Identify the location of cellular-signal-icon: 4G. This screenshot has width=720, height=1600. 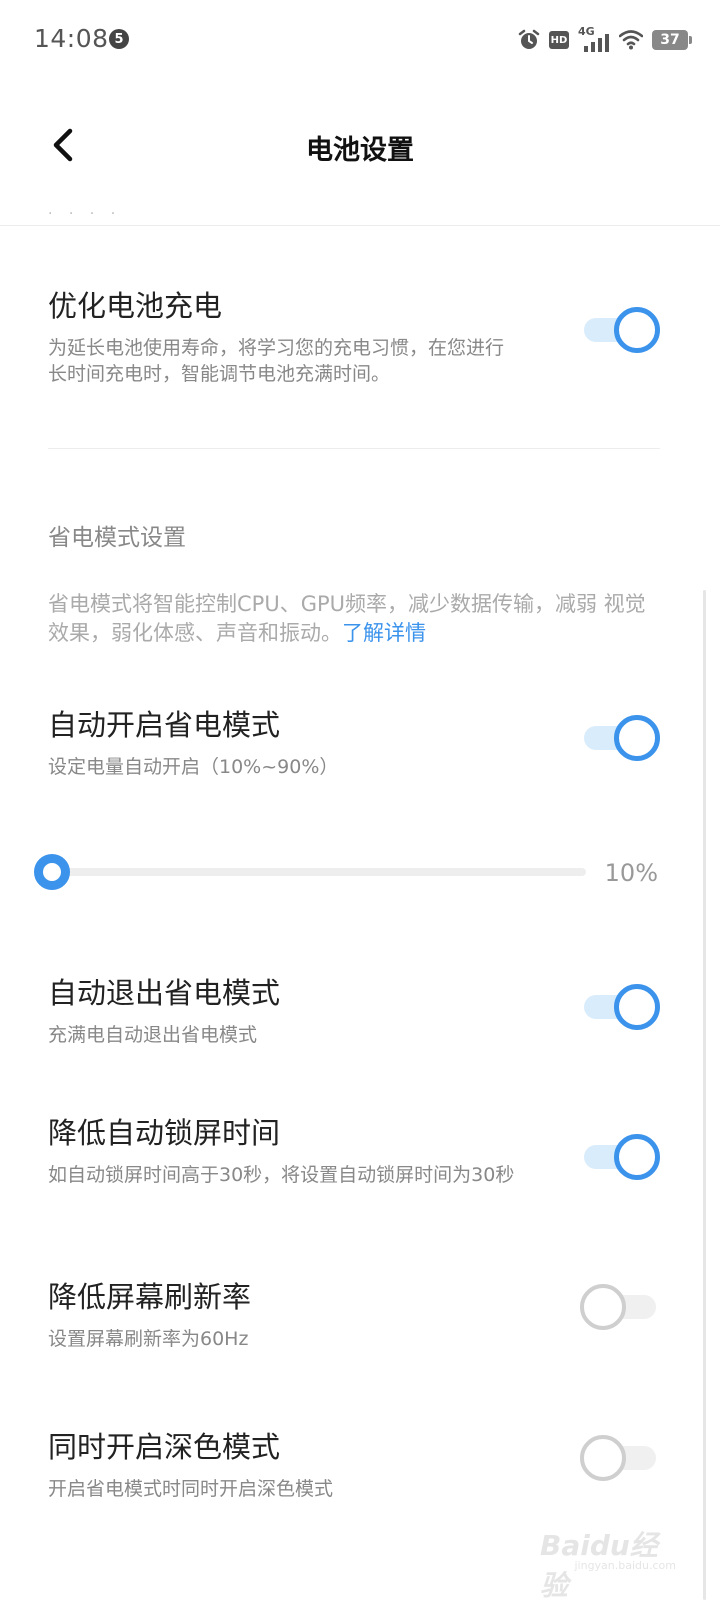
(594, 38).